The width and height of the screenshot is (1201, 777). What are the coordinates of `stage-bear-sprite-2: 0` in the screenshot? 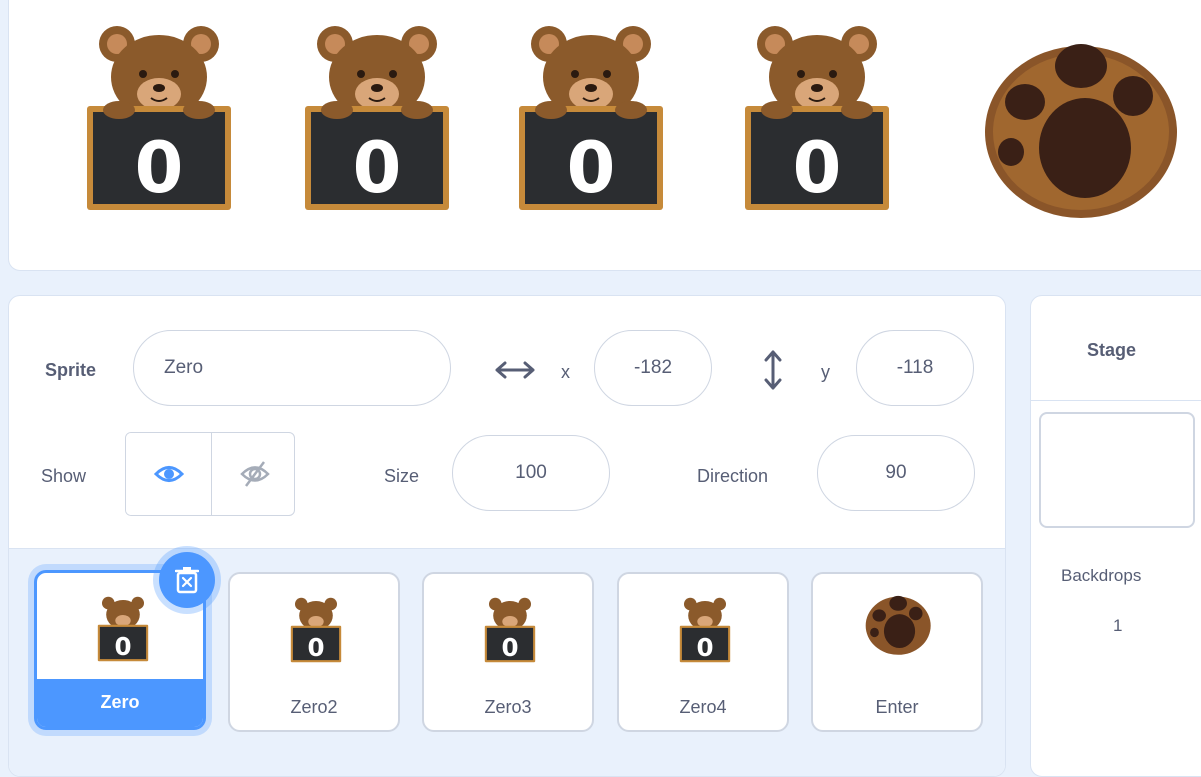 It's located at (377, 118).